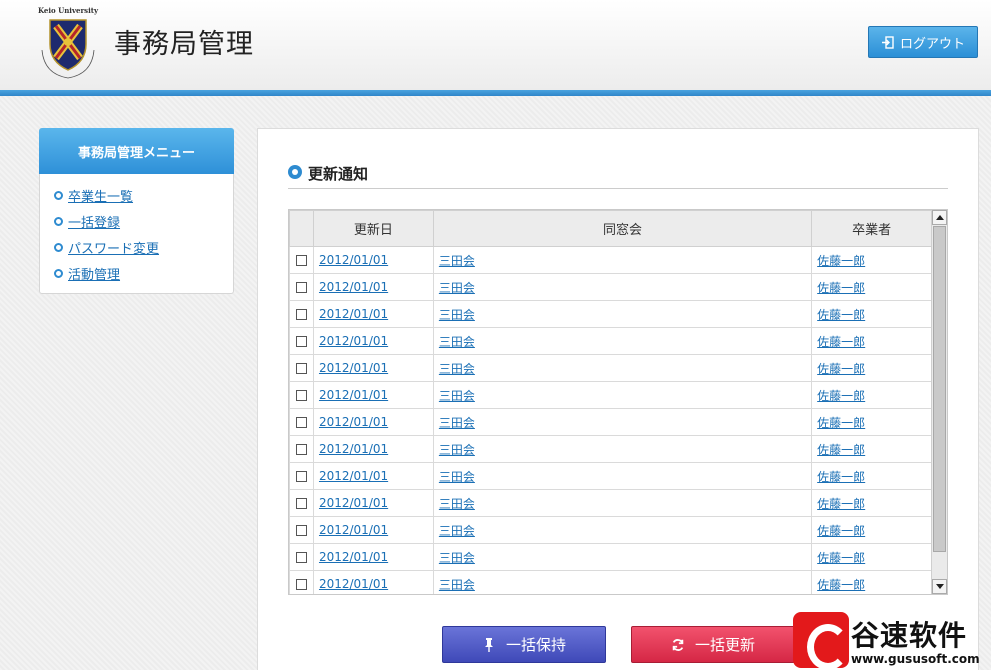 The height and width of the screenshot is (670, 991). What do you see at coordinates (113, 247) in the screenshot?
I see `sidebar-link-password: パスワード変更` at bounding box center [113, 247].